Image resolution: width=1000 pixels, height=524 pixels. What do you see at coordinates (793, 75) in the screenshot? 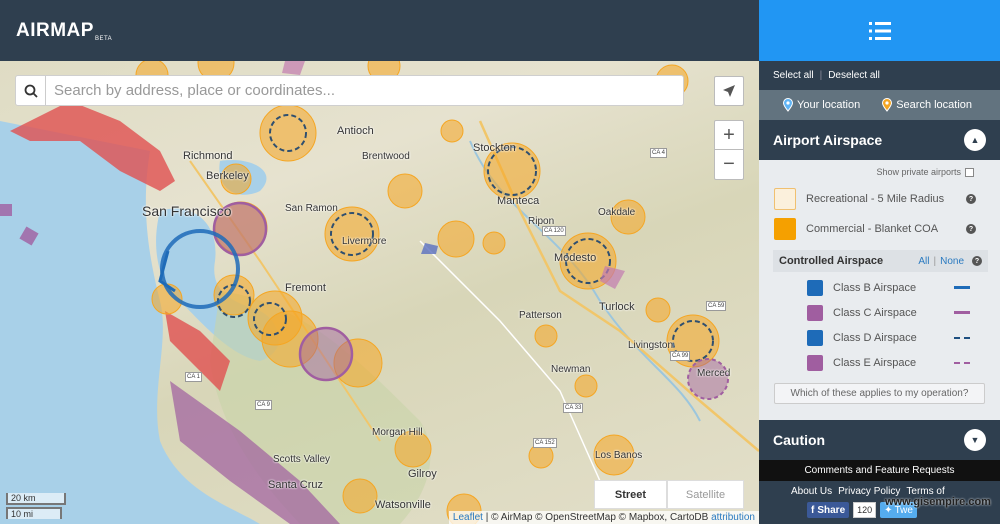
I see `select-all-link: Select all` at bounding box center [793, 75].